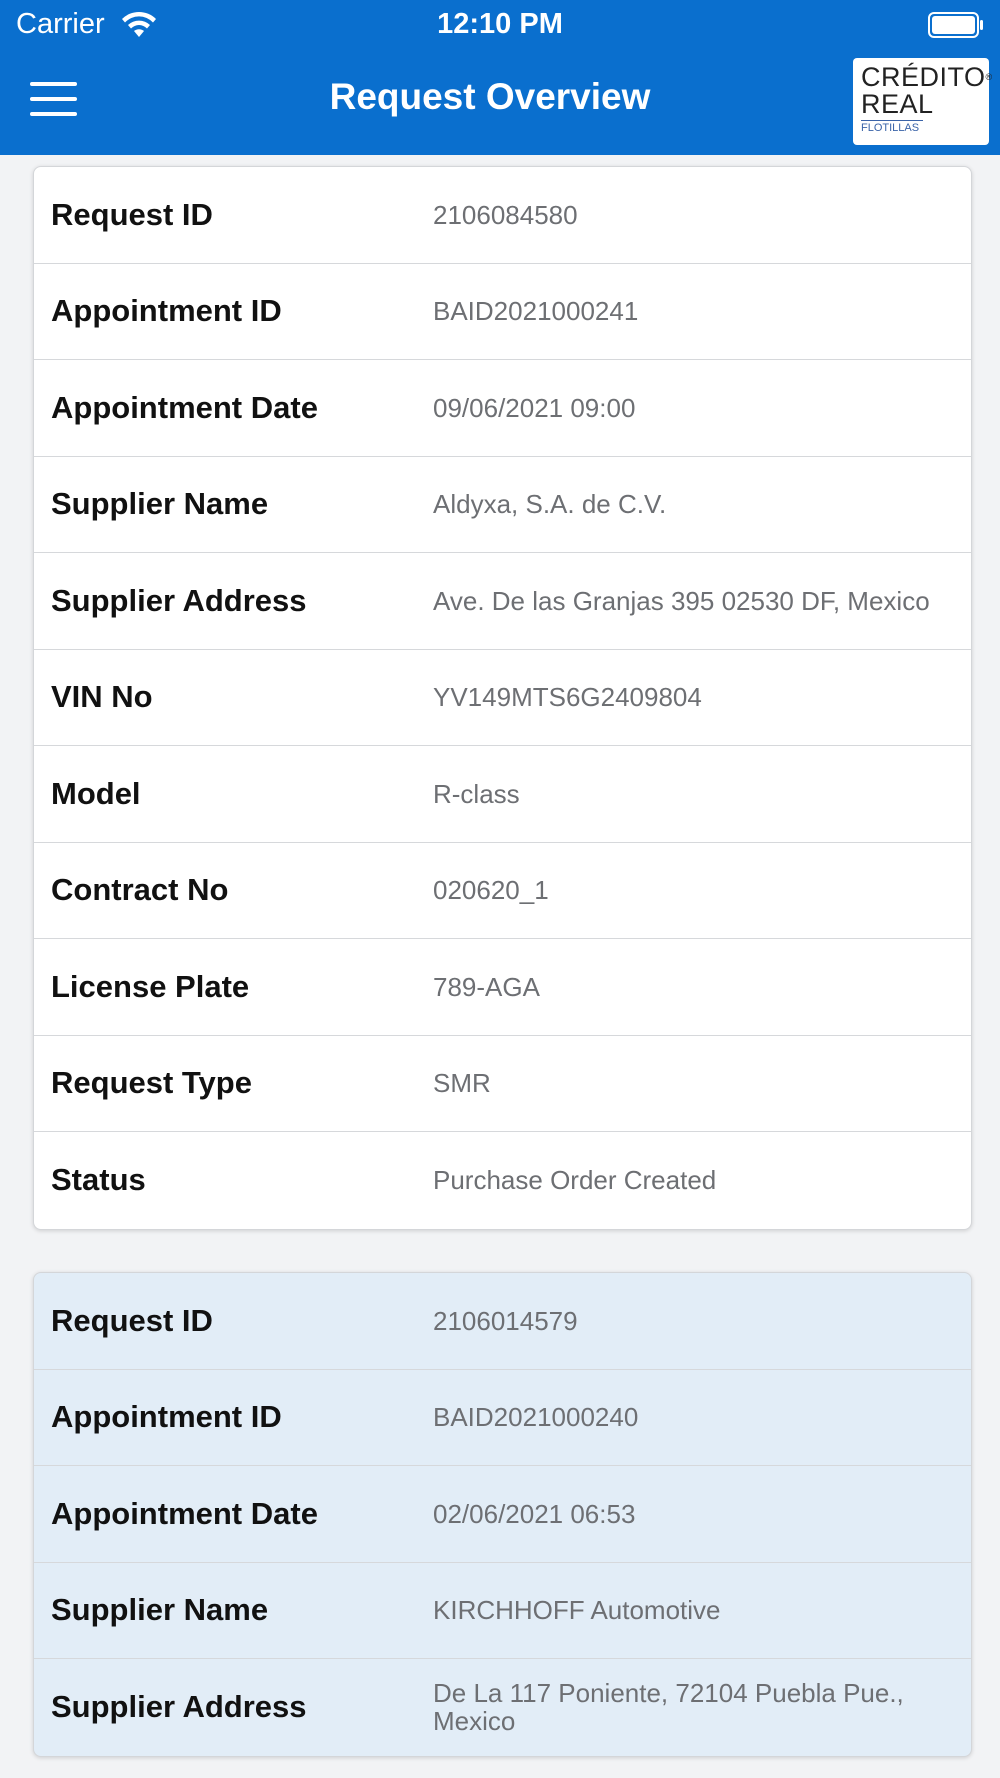  I want to click on field-row-appointment-id: Appointment ID BAID2021000241, so click(502, 312).